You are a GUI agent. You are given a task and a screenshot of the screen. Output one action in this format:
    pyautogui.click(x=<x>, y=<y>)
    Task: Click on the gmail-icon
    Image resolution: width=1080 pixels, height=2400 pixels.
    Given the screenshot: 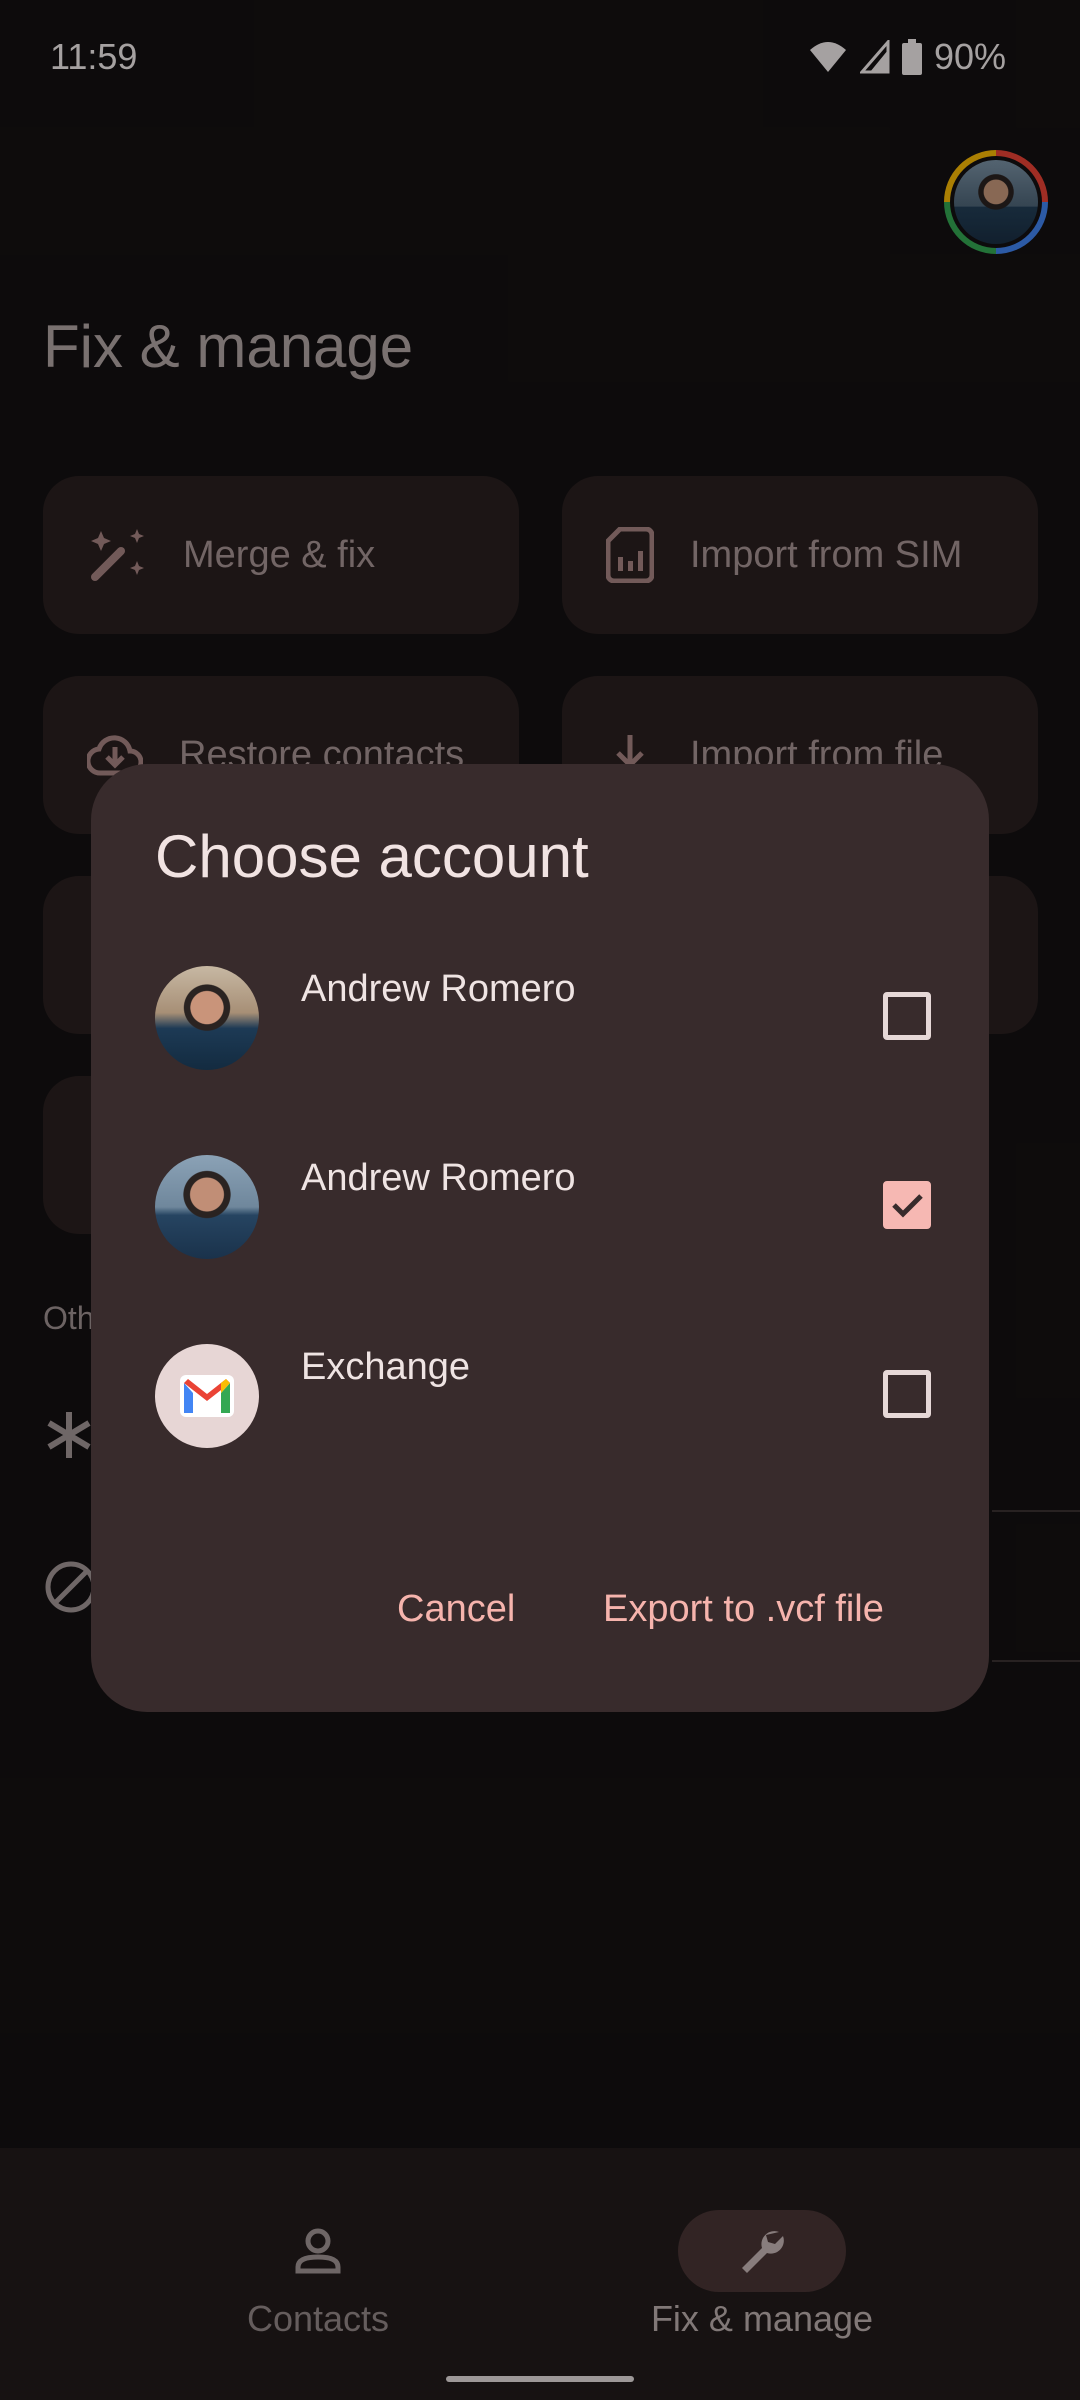 What is the action you would take?
    pyautogui.click(x=207, y=1396)
    